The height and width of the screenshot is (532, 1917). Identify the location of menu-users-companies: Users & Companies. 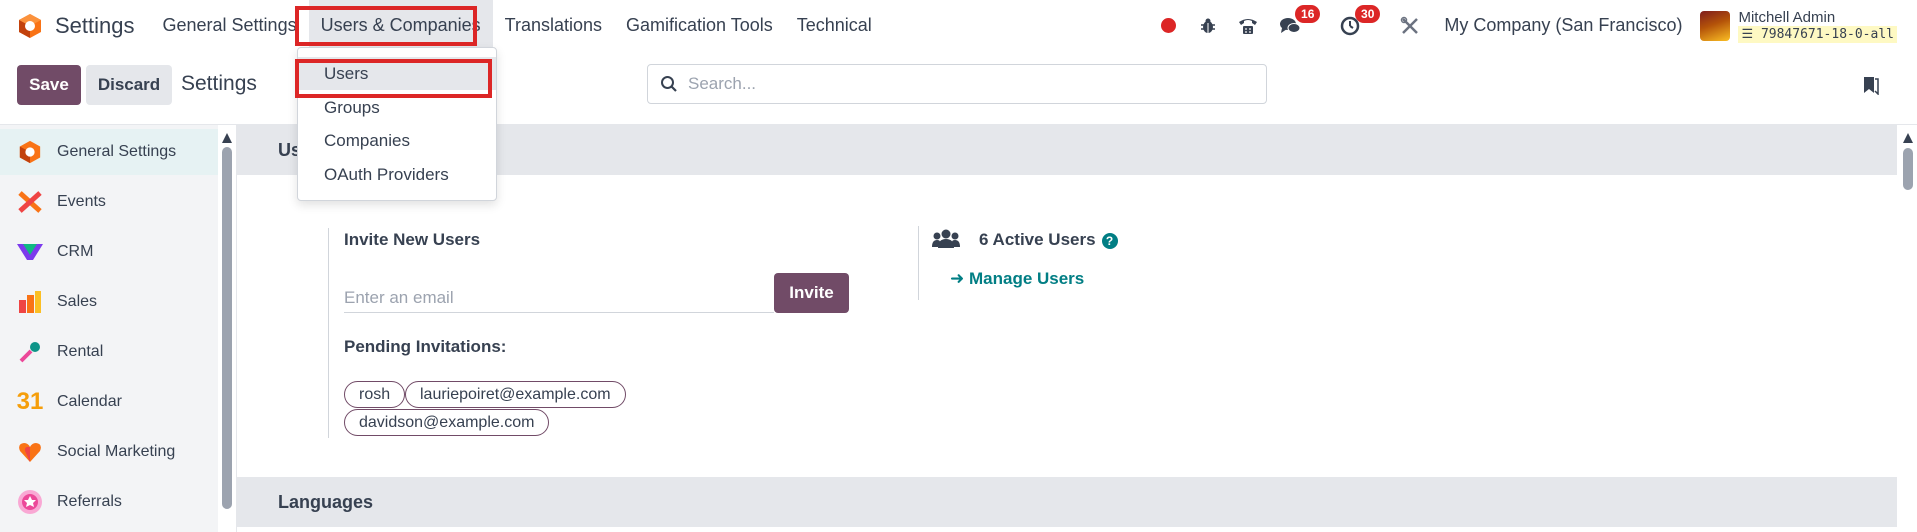
(400, 25).